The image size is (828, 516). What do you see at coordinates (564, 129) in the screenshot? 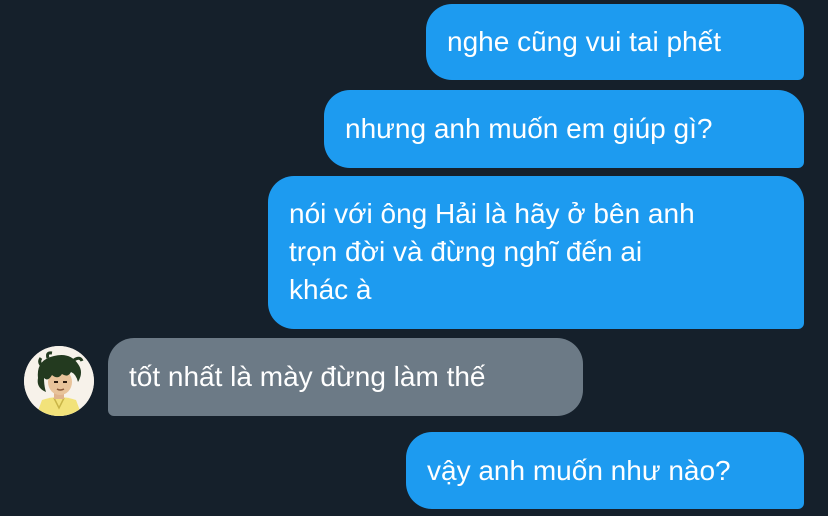
I see `outgoing-message-bubble: nhưng anh muốn em giúp gì?` at bounding box center [564, 129].